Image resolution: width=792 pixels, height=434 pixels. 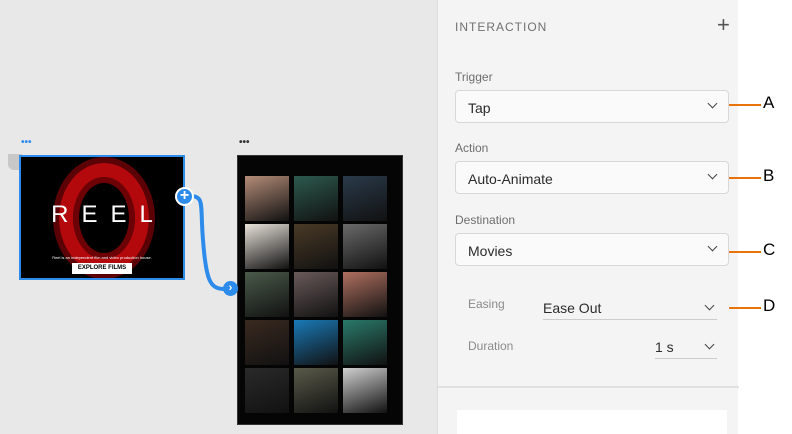 I want to click on callout-line-b, so click(x=745, y=178).